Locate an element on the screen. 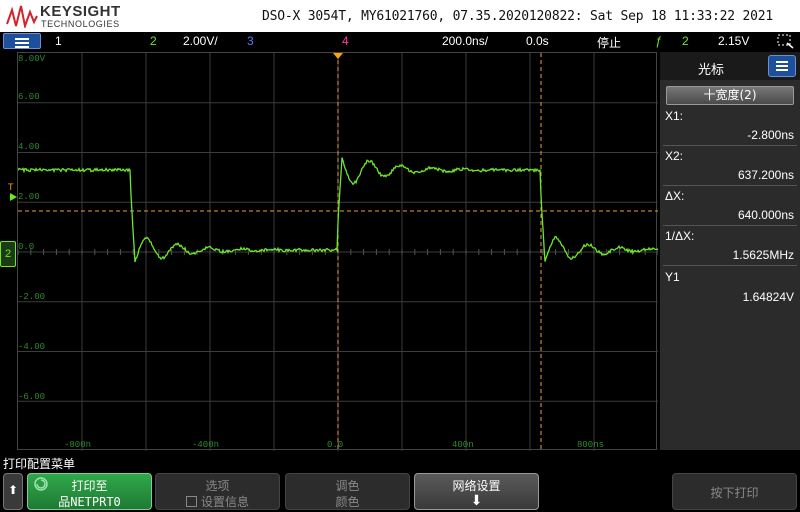 This screenshot has width=800, height=512. trigger-edge-icon: ƒ is located at coordinates (658, 41).